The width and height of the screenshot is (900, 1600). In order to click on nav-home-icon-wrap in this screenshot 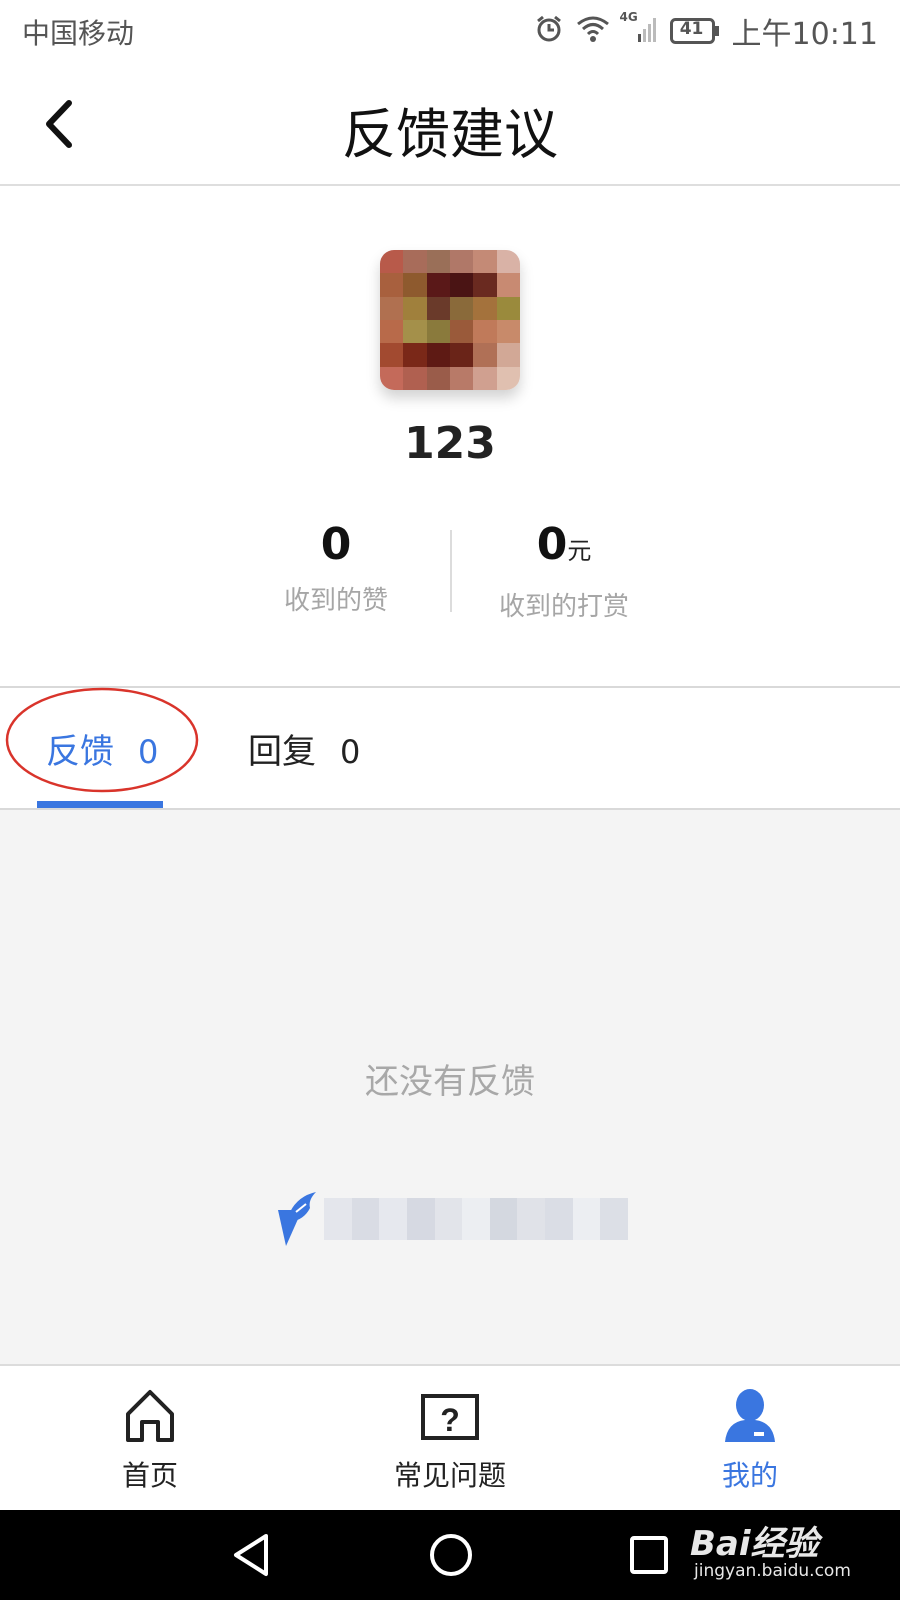, I will do `click(150, 1414)`.